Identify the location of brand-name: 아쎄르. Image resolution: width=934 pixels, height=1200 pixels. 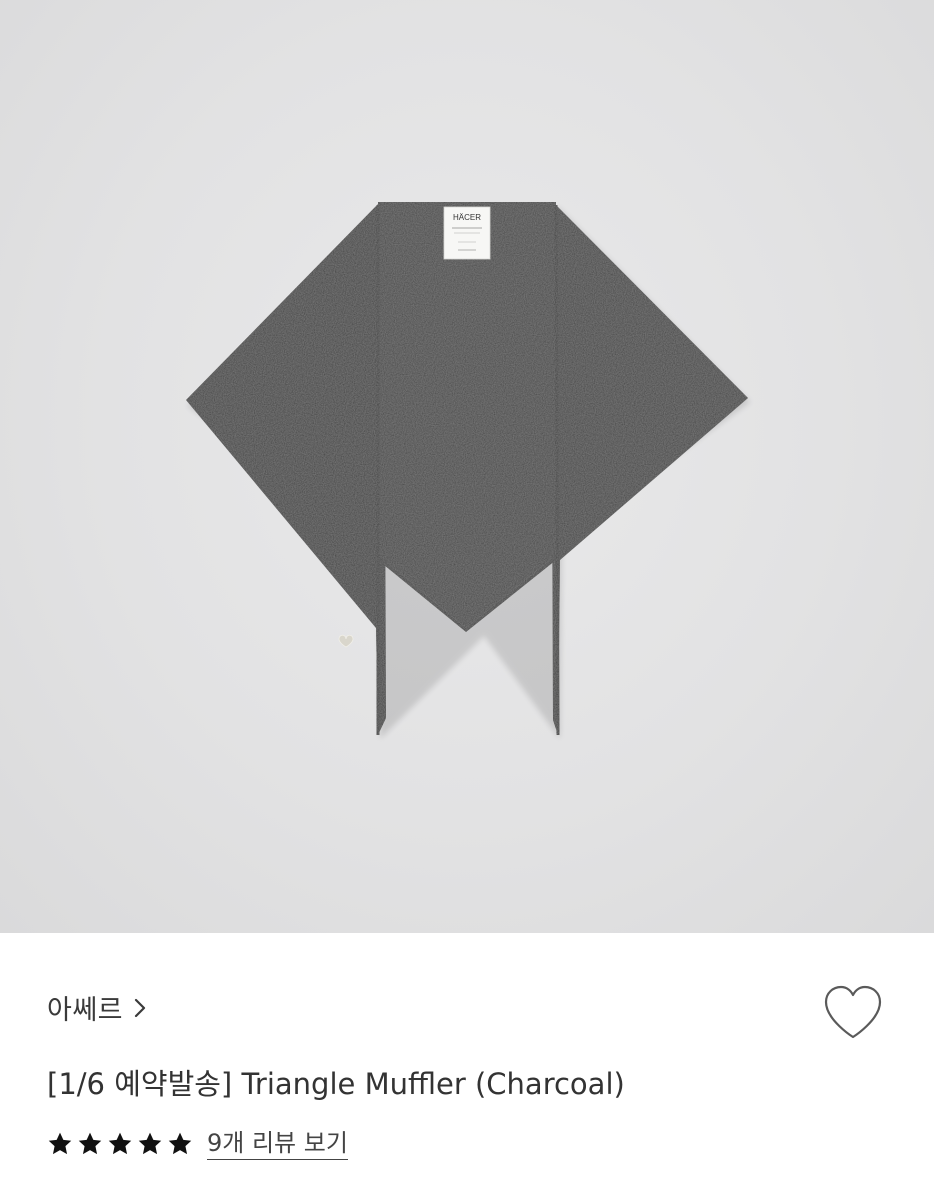
(85, 1010).